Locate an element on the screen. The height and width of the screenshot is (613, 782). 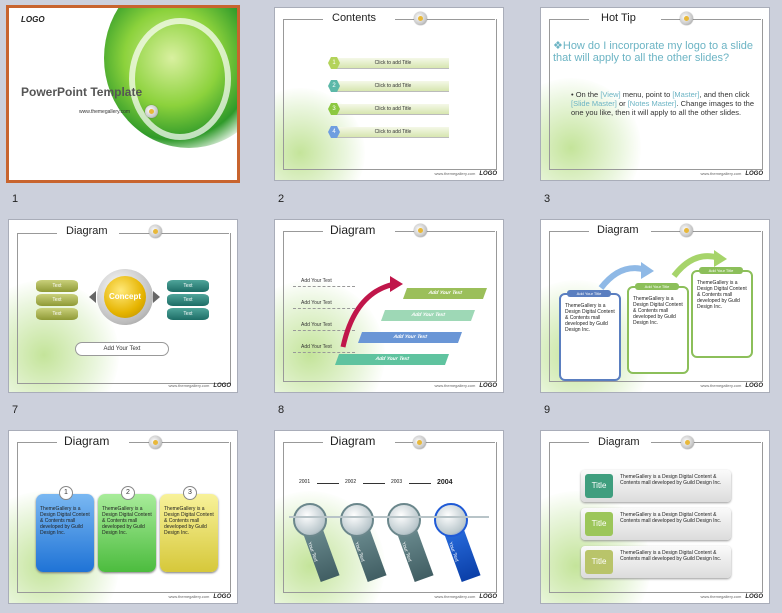
year-label: 2001 is located at coordinates (305, 482).